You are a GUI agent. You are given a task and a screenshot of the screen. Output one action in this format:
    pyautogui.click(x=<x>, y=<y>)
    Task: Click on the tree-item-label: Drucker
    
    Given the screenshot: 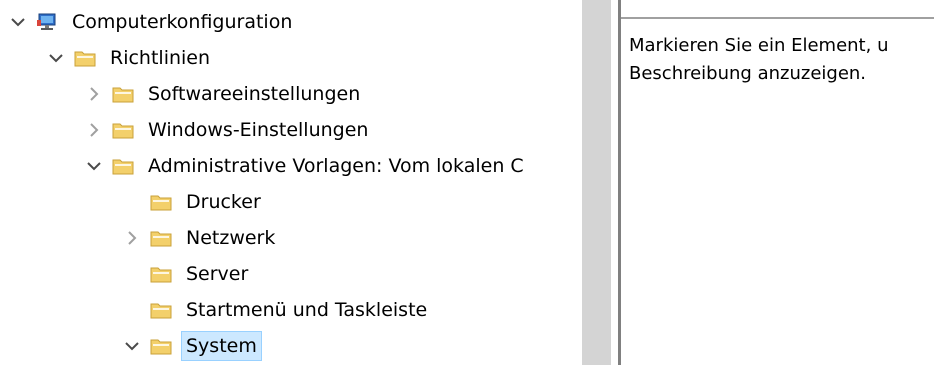 What is the action you would take?
    pyautogui.click(x=223, y=202)
    